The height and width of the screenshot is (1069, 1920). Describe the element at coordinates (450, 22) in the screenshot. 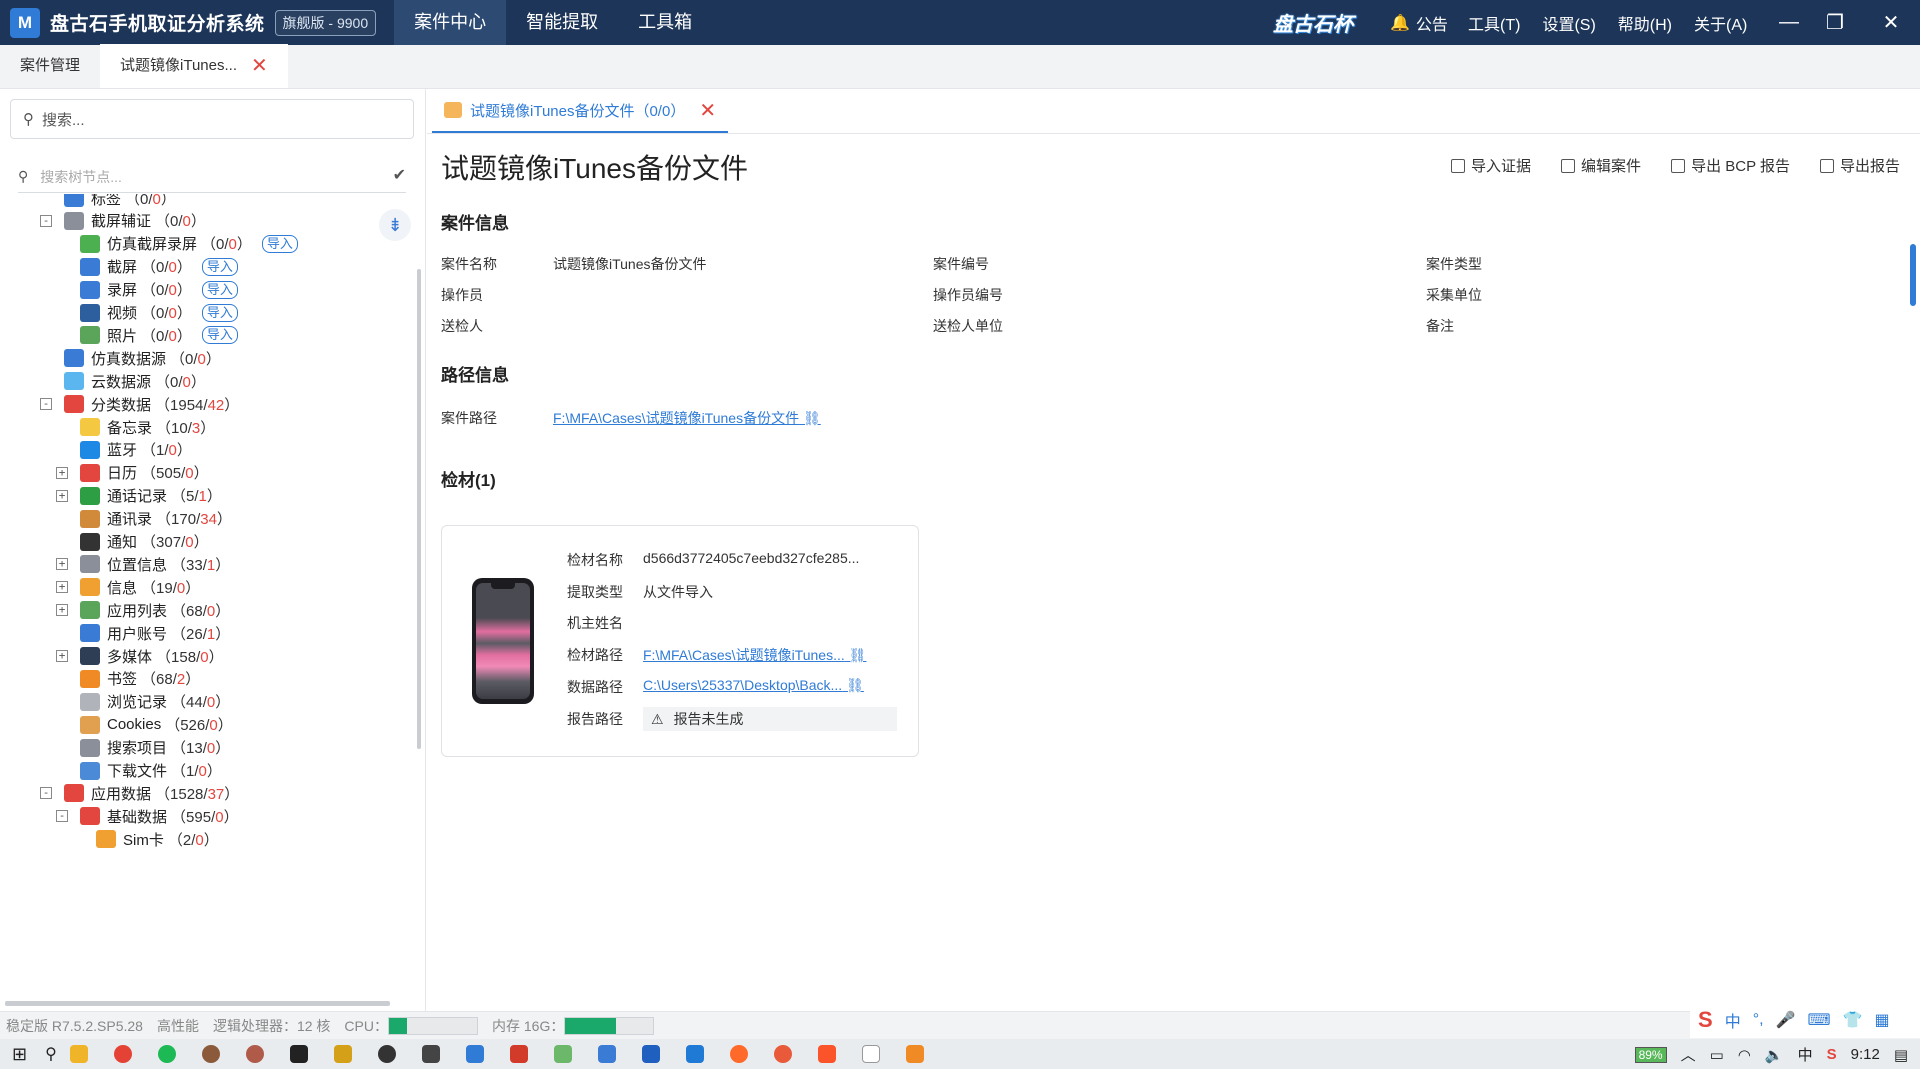

I see `nav-case-center: 案件中心` at that location.